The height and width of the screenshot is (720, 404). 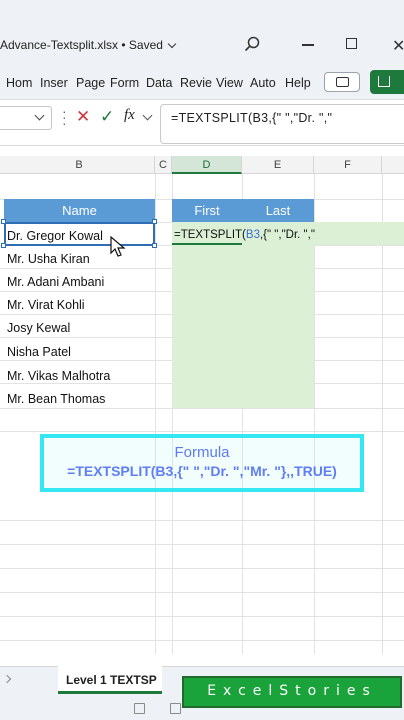 What do you see at coordinates (252, 235) in the screenshot?
I see `formula-reference: B3` at bounding box center [252, 235].